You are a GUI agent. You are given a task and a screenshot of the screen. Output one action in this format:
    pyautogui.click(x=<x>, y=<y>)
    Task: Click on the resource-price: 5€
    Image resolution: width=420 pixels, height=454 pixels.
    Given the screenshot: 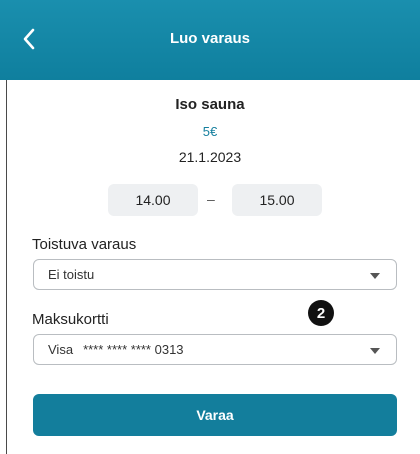 What is the action you would take?
    pyautogui.click(x=210, y=131)
    